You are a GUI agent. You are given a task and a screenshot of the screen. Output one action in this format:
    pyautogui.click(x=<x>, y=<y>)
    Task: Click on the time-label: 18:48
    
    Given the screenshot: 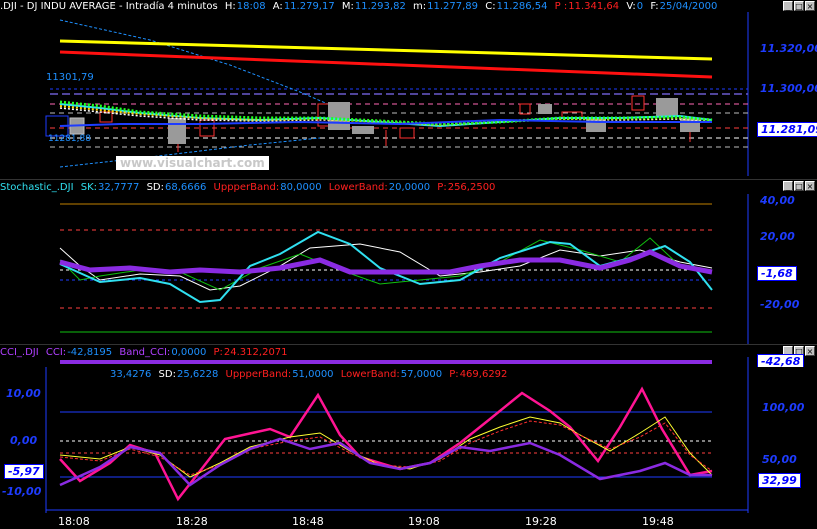 What is the action you would take?
    pyautogui.click(x=308, y=521)
    